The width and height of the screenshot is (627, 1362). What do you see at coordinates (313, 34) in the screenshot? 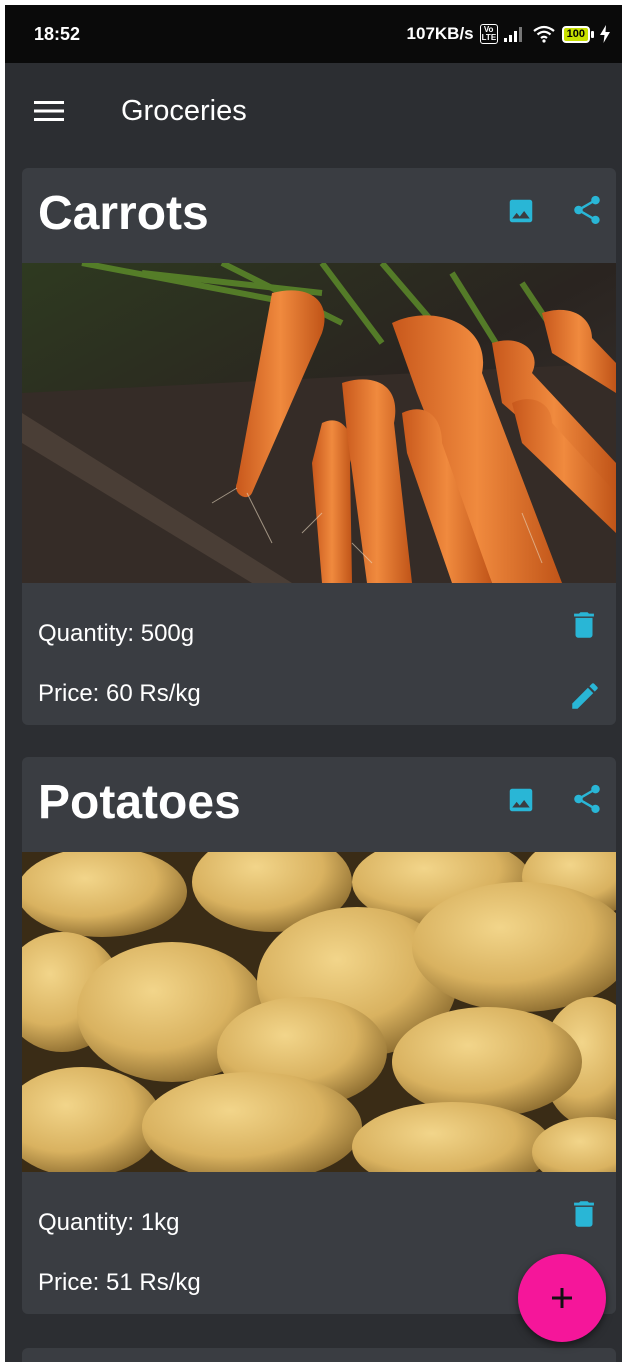
I see `status-bar: 18:52 107KB/s Vo LTE 100` at bounding box center [313, 34].